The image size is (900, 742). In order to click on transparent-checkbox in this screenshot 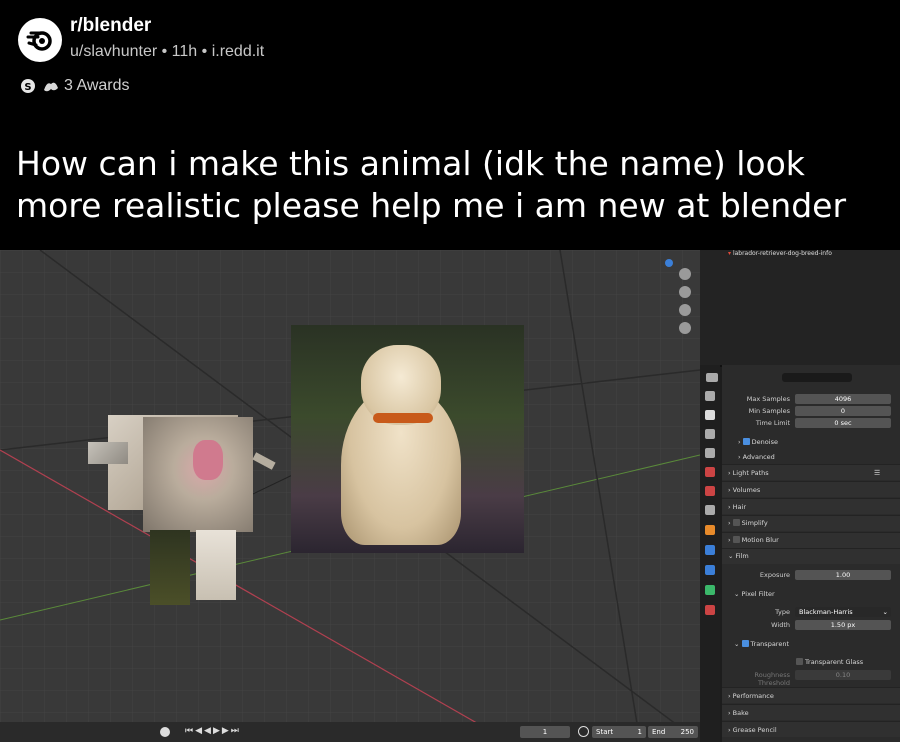, I will do `click(745, 643)`.